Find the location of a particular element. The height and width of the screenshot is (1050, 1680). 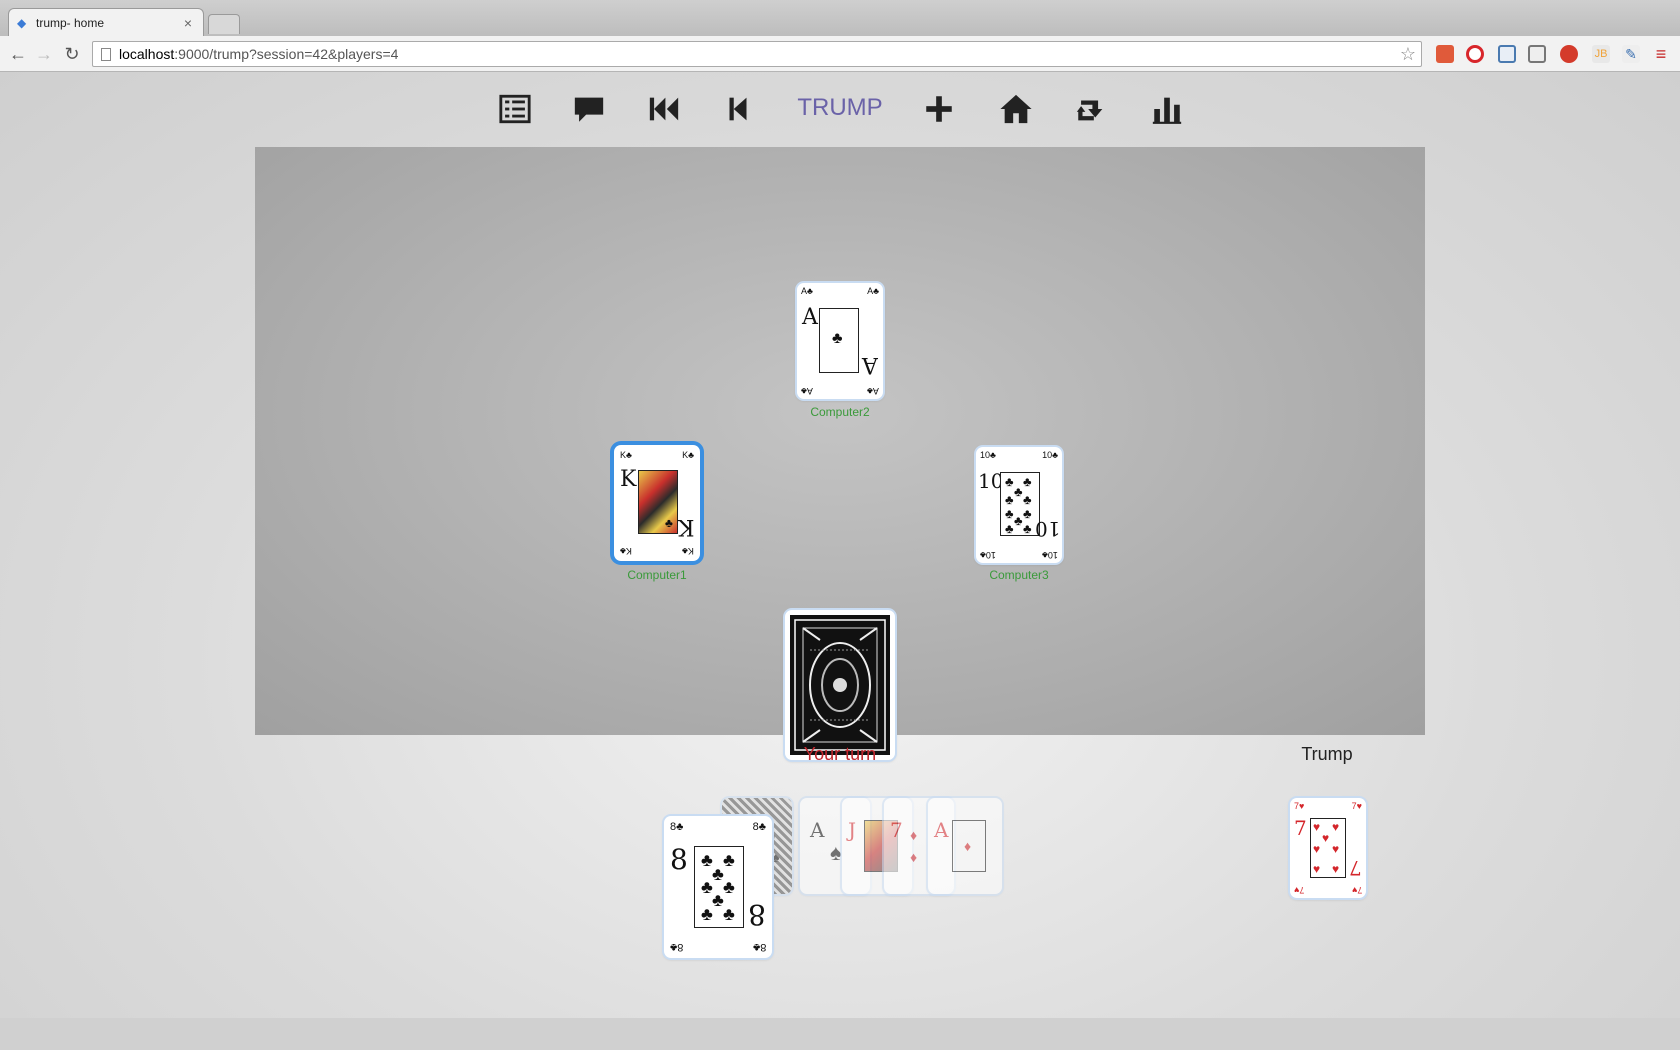

dropper-icon: ✎ is located at coordinates (1631, 54).